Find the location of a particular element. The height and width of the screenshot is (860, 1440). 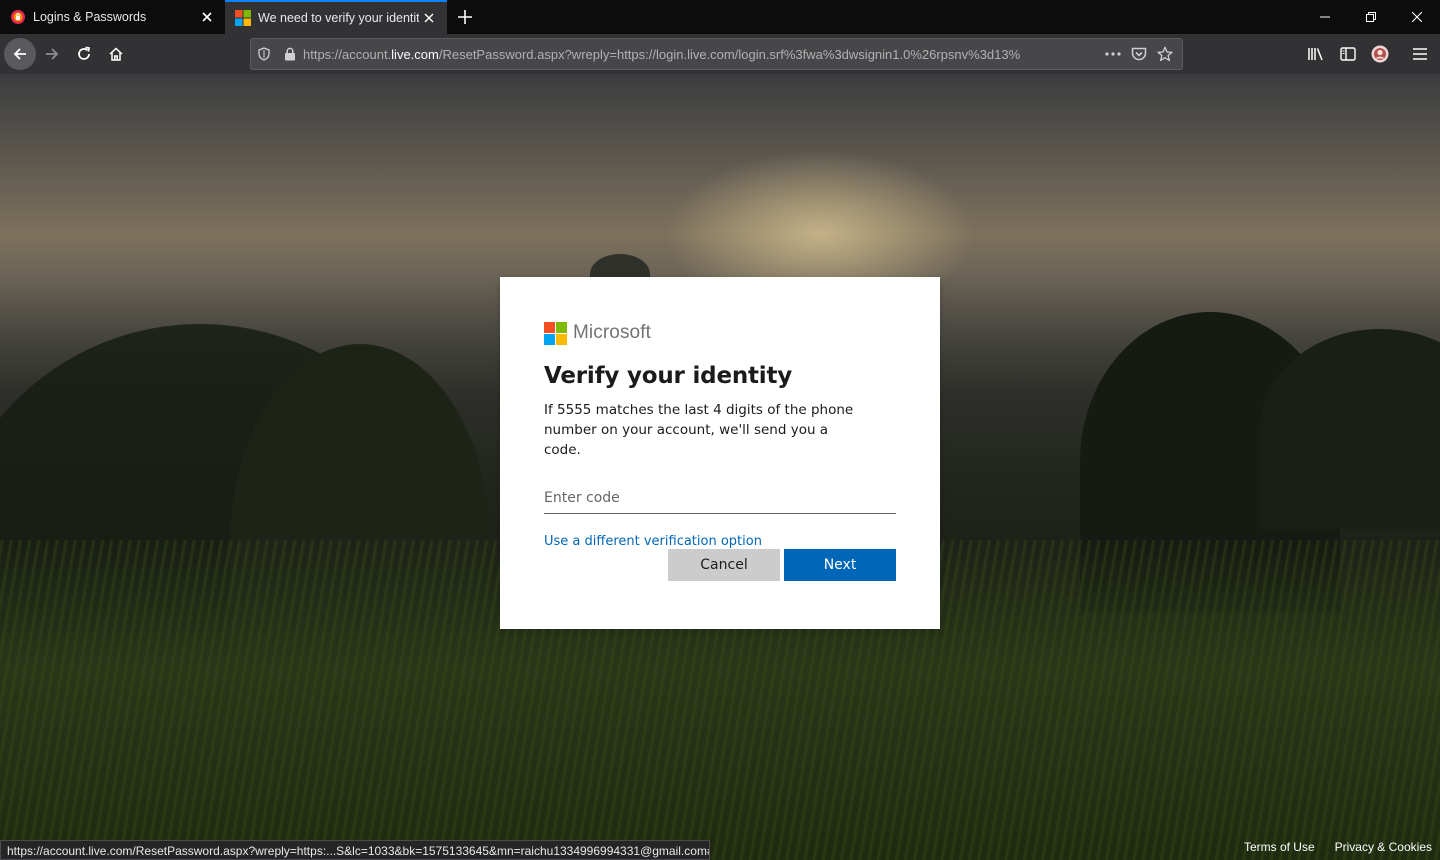

next-button: Next is located at coordinates (840, 565).